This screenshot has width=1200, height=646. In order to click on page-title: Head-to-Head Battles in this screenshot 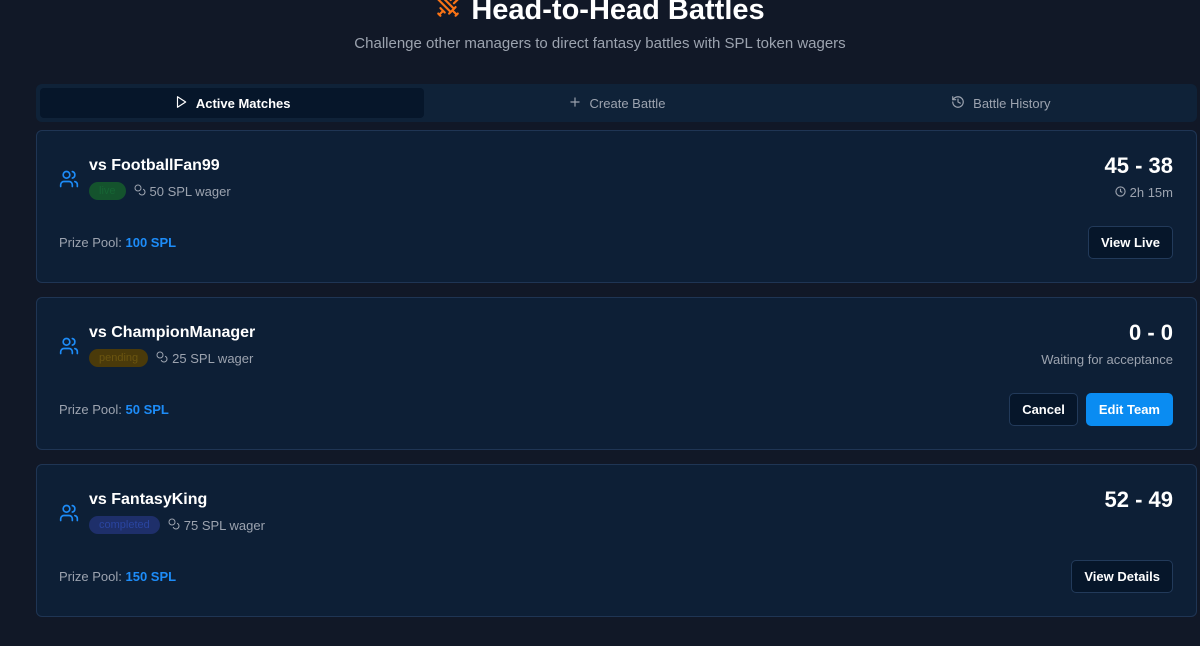, I will do `click(600, 14)`.